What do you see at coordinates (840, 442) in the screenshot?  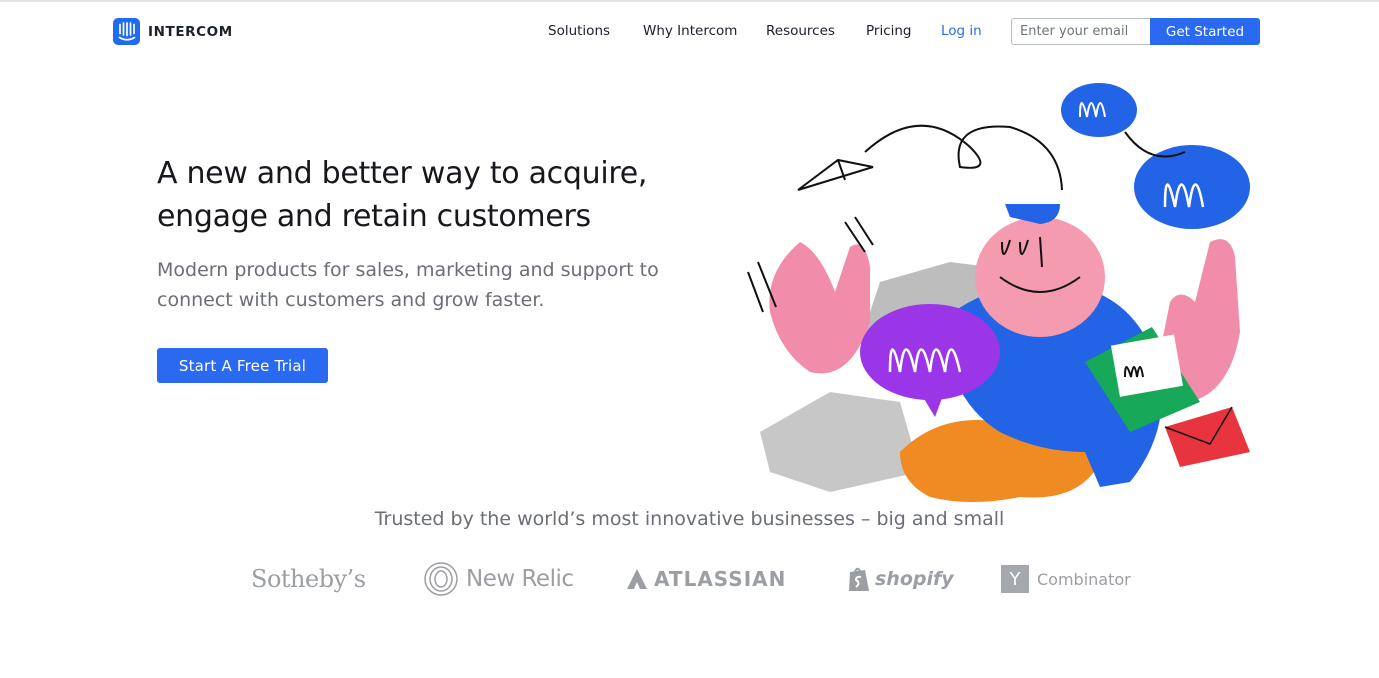 I see `newspaper-patch` at bounding box center [840, 442].